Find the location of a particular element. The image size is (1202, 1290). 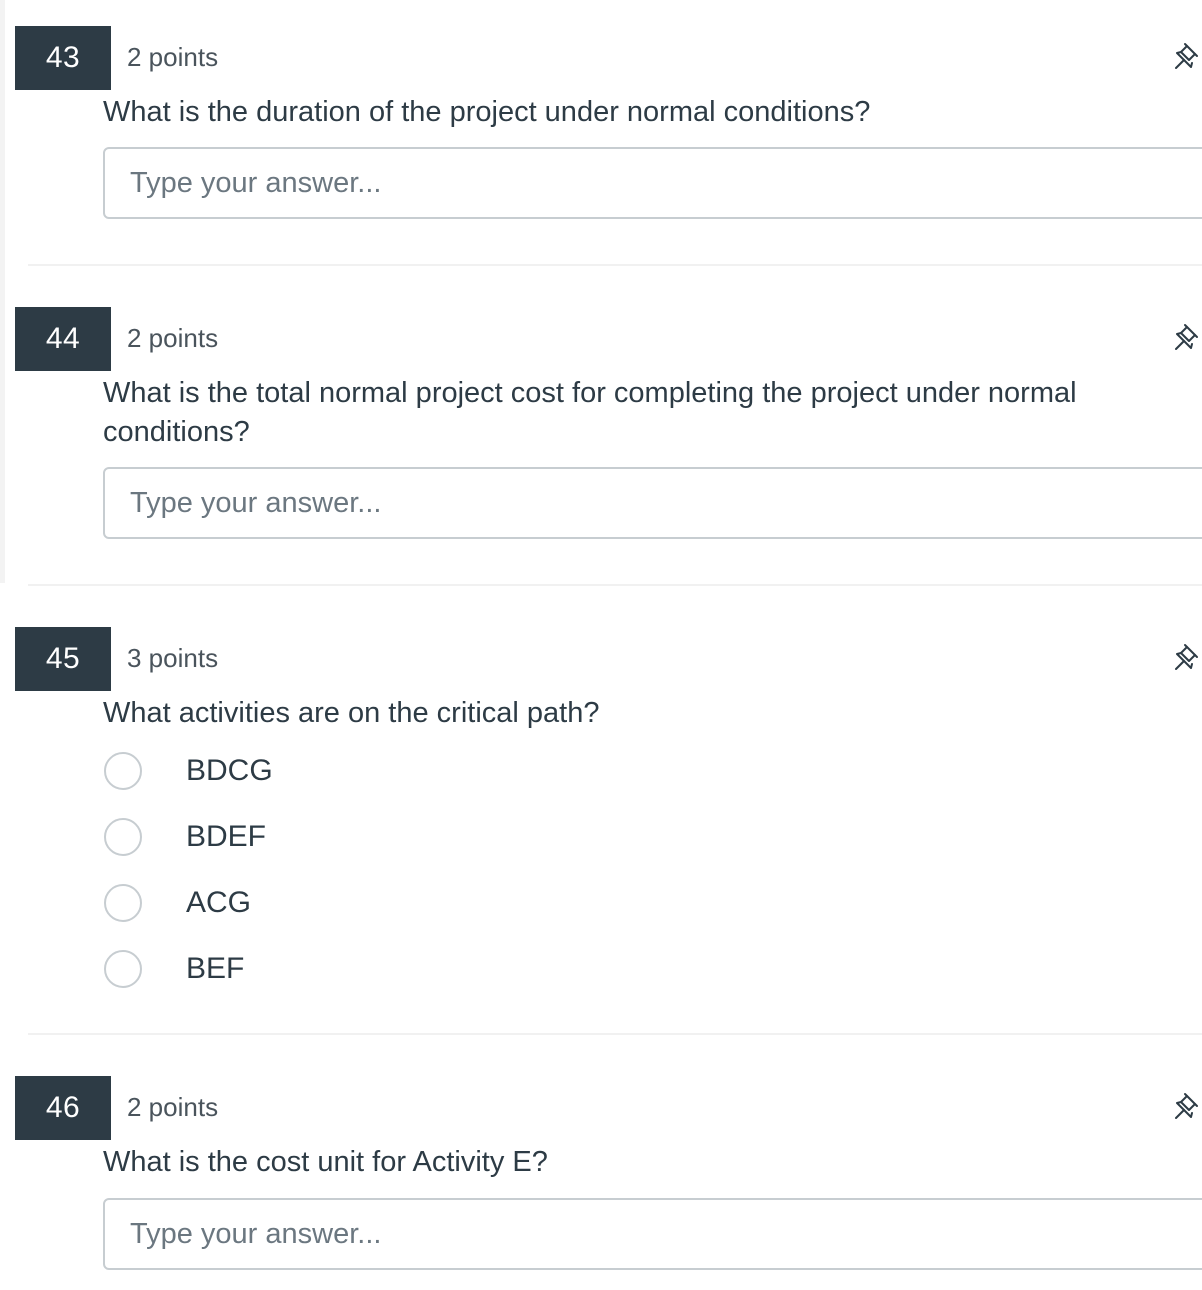

question-number-badge: 45 is located at coordinates (63, 659).